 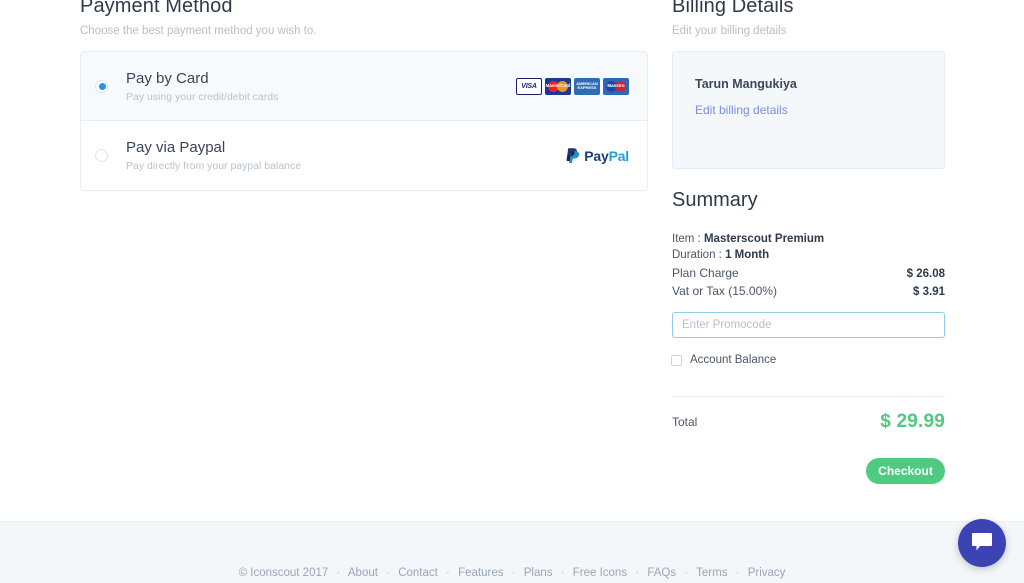 I want to click on paypal-wordmark: PayPal, so click(x=606, y=156).